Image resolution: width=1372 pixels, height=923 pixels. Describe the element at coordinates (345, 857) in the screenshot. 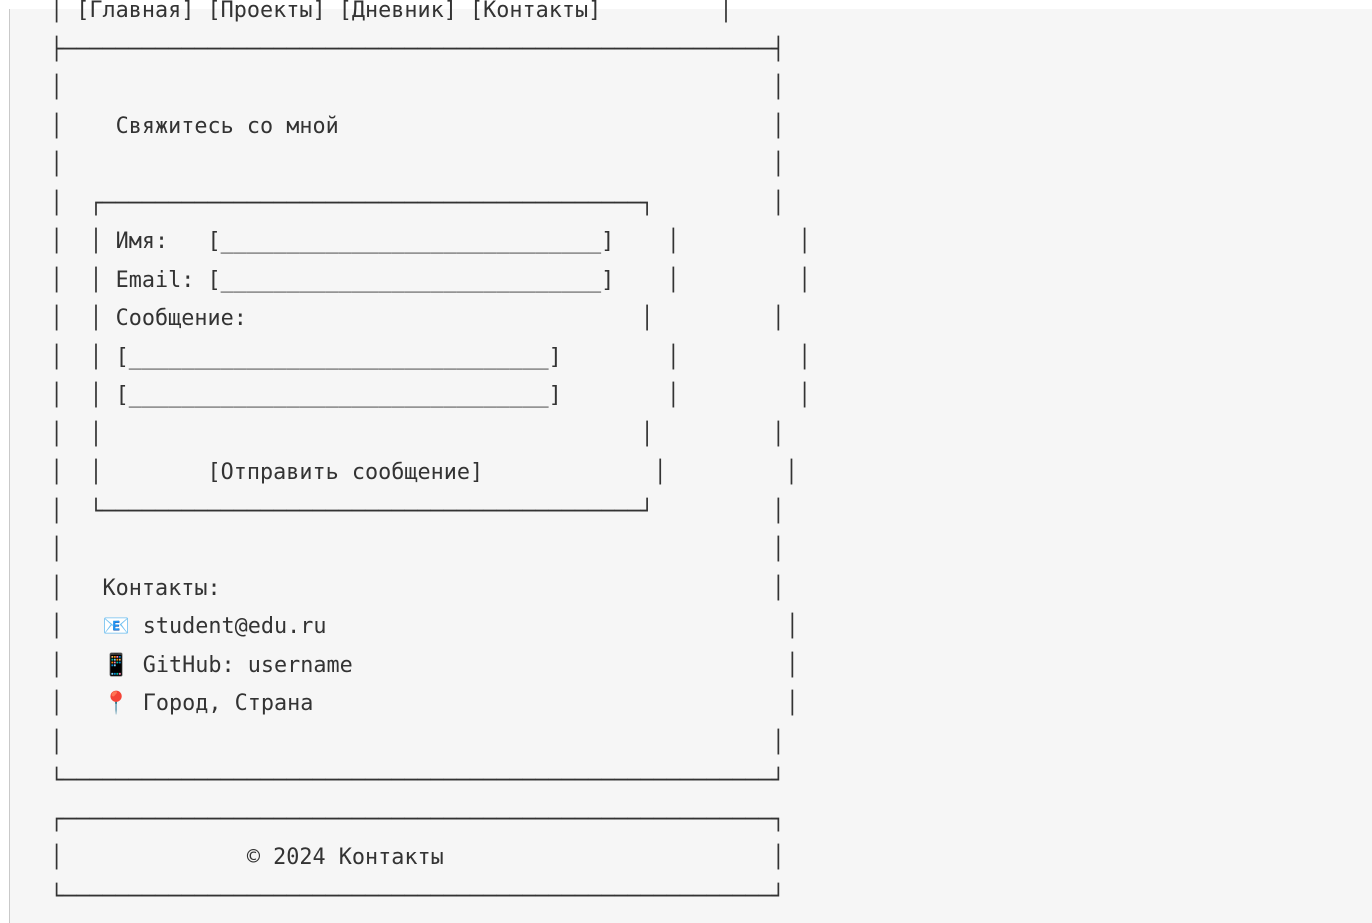

I see `footer-copyright: © 2024 Контакты` at that location.